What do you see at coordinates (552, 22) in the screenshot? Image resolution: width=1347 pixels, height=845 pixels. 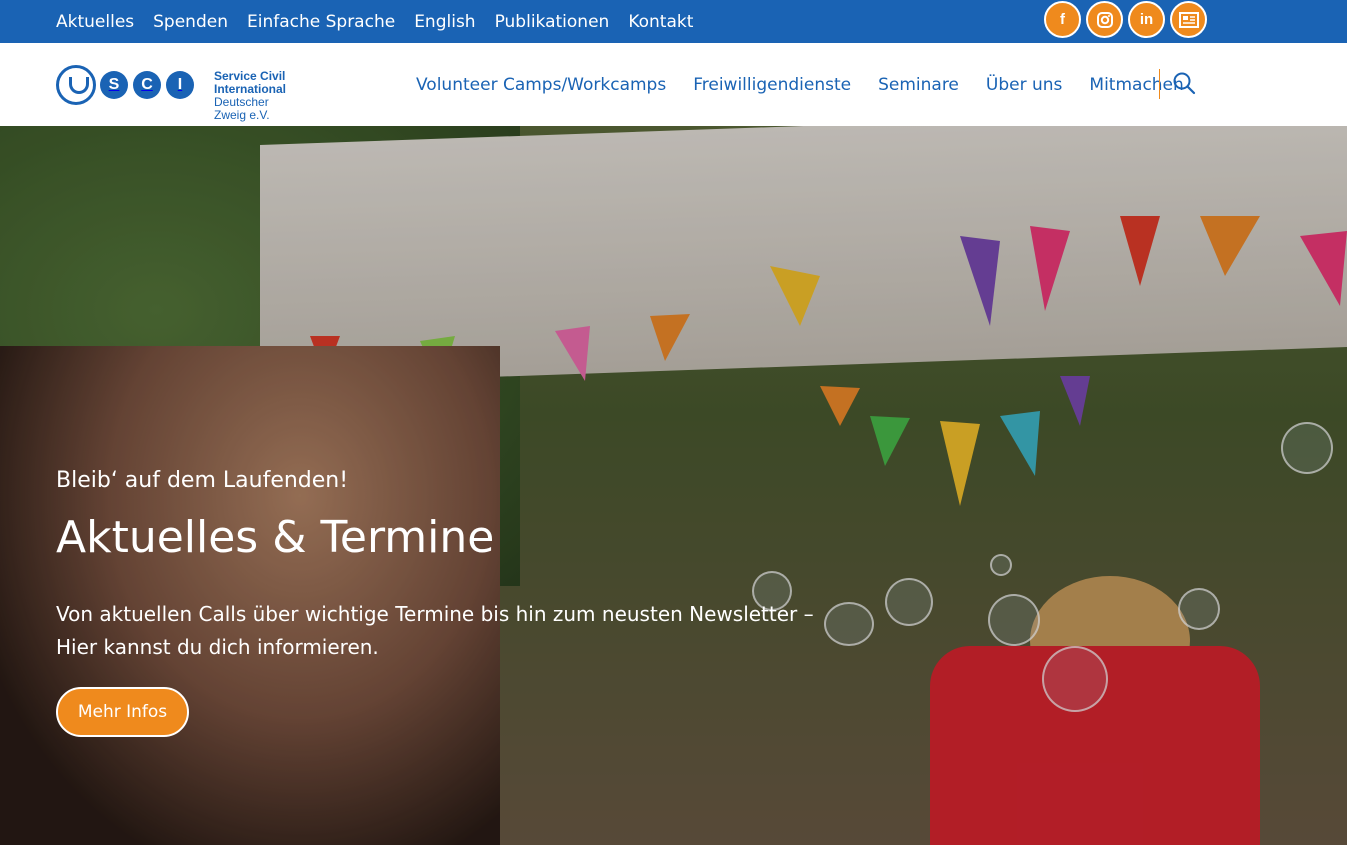 I see `top-link-publikationen: Publikationen` at bounding box center [552, 22].